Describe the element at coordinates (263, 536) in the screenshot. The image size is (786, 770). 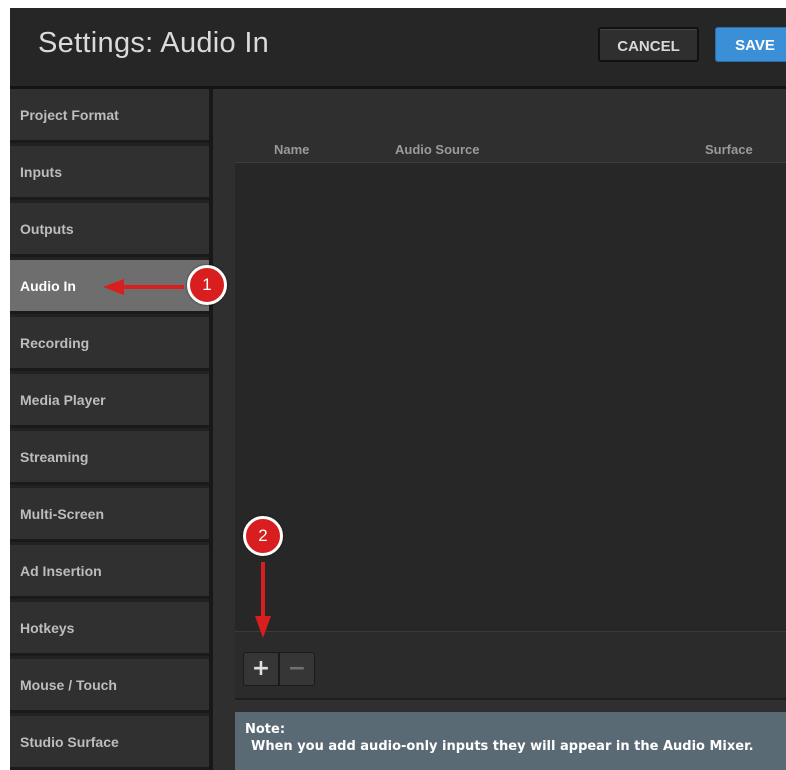
I see `callout-badge-2: 2` at that location.